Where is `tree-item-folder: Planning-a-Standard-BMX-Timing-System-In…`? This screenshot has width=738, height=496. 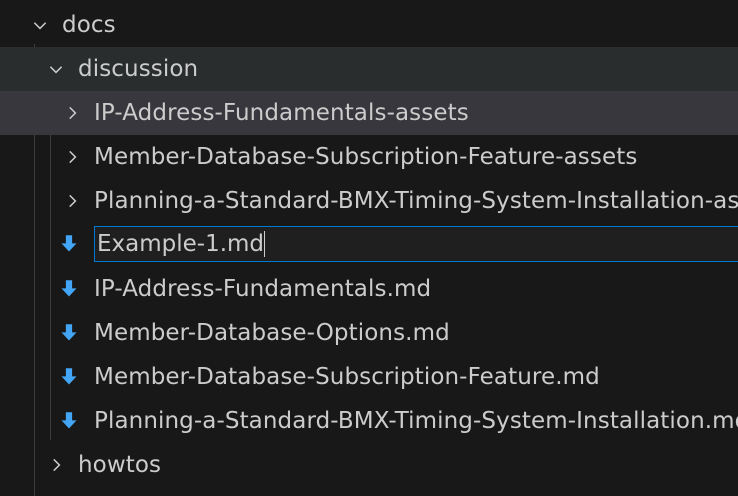
tree-item-folder: Planning-a-Standard-BMX-Timing-System-In… is located at coordinates (369, 201).